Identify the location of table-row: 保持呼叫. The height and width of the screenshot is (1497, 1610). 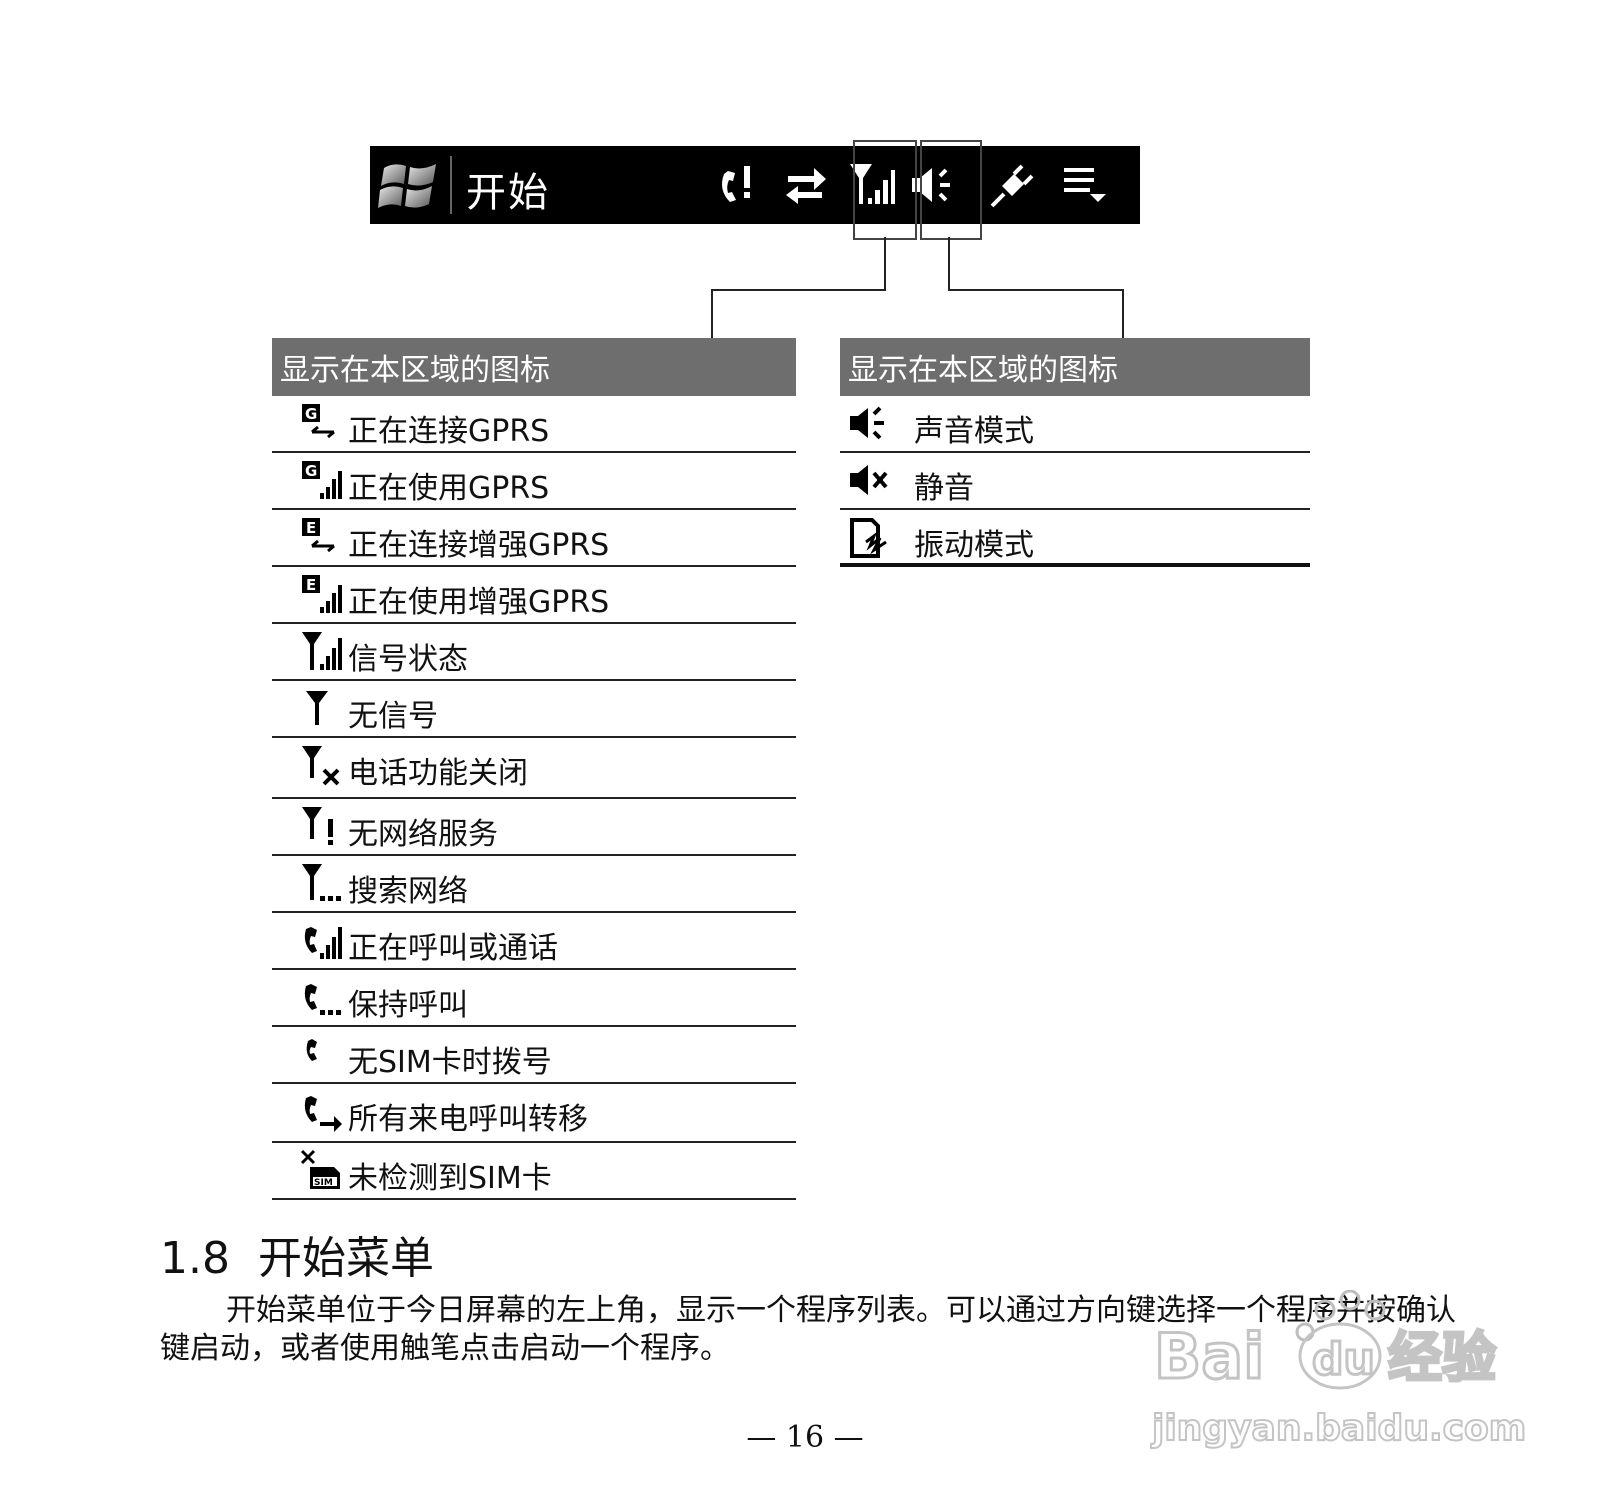
(534, 998).